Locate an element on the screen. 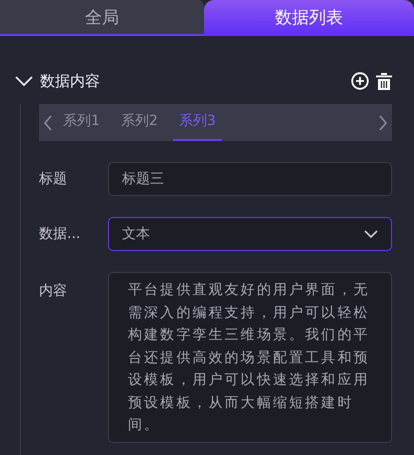  field-label: 内容 is located at coordinates (53, 291).